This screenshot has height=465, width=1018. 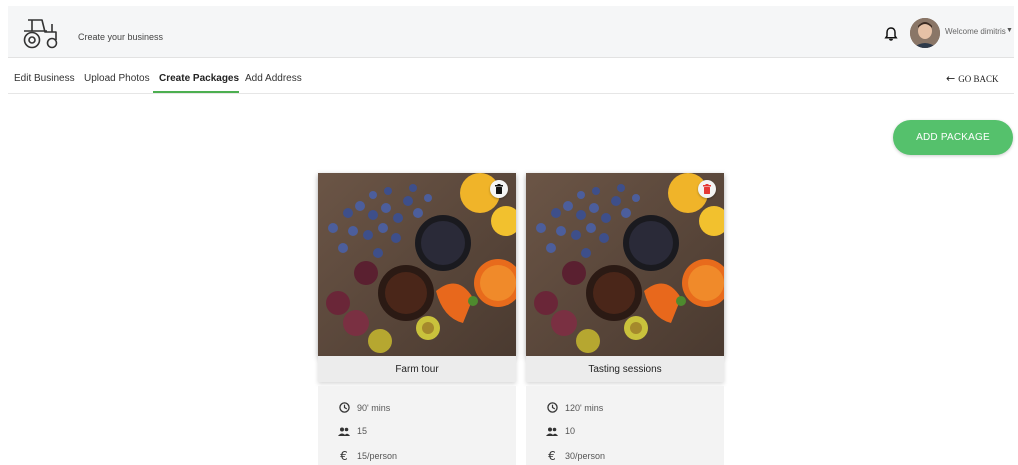 I want to click on package-details: 120' mins 10 € 30/person, so click(x=625, y=425).